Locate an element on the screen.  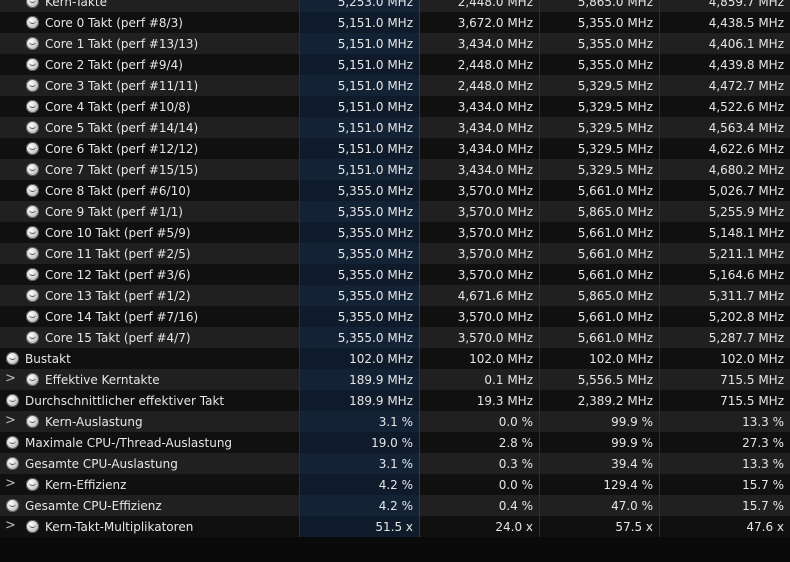
minimum-value-cell: 2,448.0 MHz is located at coordinates (480, 64).